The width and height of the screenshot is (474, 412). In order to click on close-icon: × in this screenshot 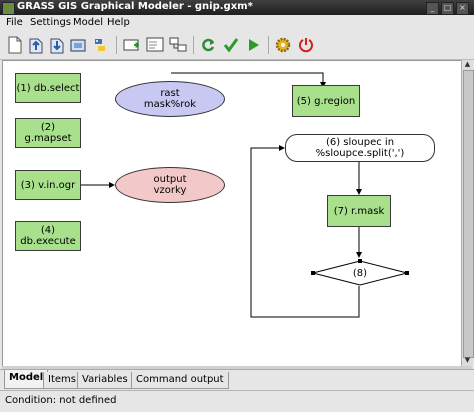, I will do `click(462, 8)`.